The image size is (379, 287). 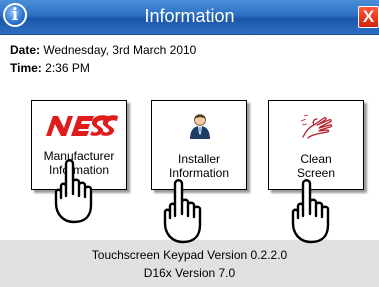 What do you see at coordinates (189, 273) in the screenshot?
I see `panel-version-text: D16x Version 7.0` at bounding box center [189, 273].